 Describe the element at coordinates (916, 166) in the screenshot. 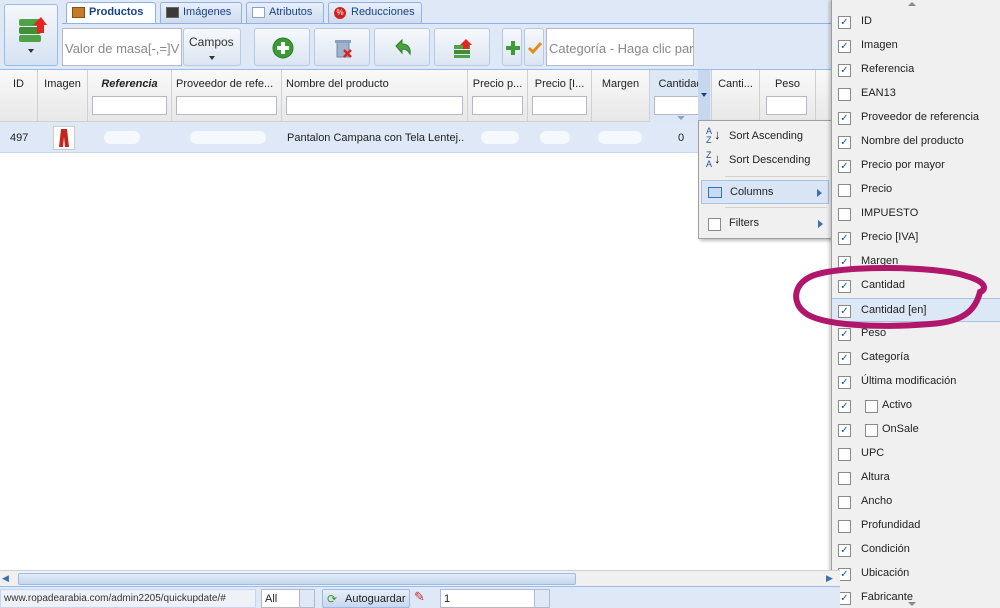

I see `column-toggle-item: ✓ Precio por mayor` at that location.